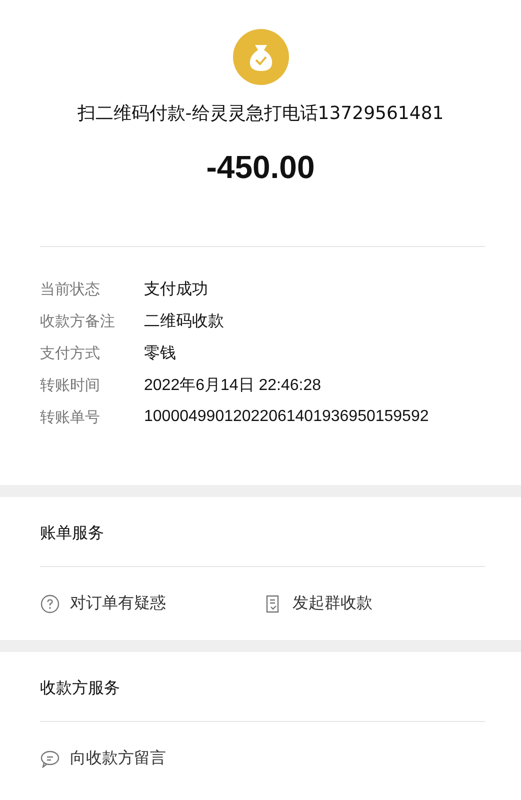 This screenshot has width=521, height=800. Describe the element at coordinates (260, 57) in the screenshot. I see `money-bag-icon` at that location.